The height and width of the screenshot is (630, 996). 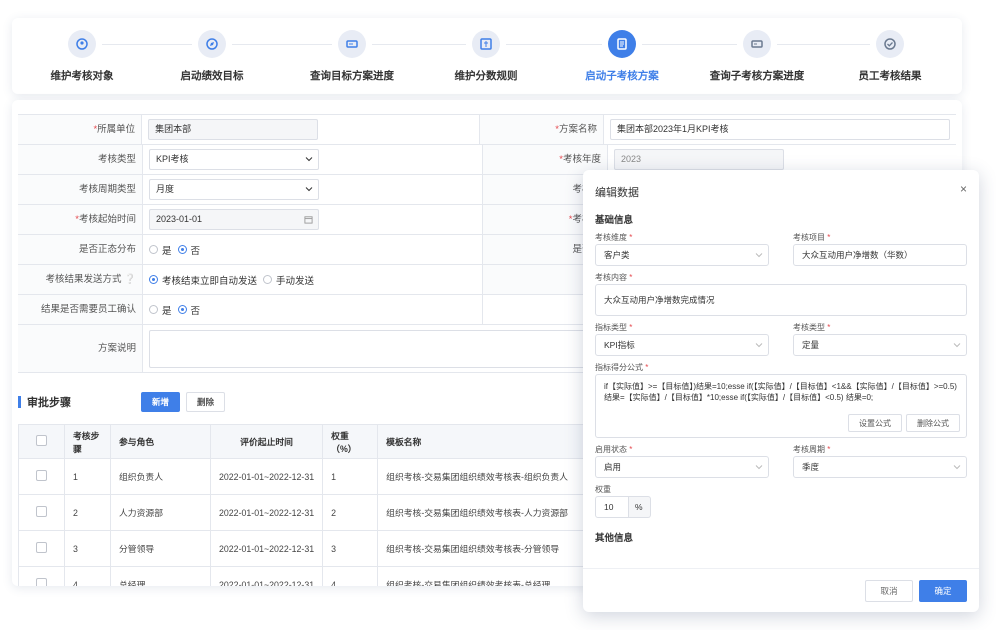 I want to click on approval-header: 审批步骤 新增 删除, so click(x=318, y=402).